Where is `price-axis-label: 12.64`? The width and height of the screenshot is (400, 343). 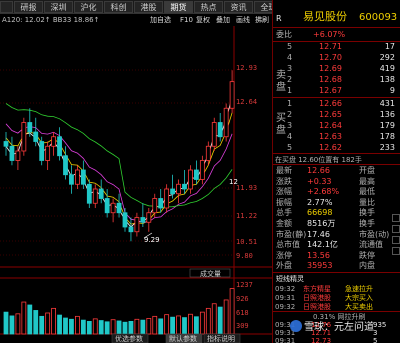 price-axis-label: 12.64 is located at coordinates (247, 102).